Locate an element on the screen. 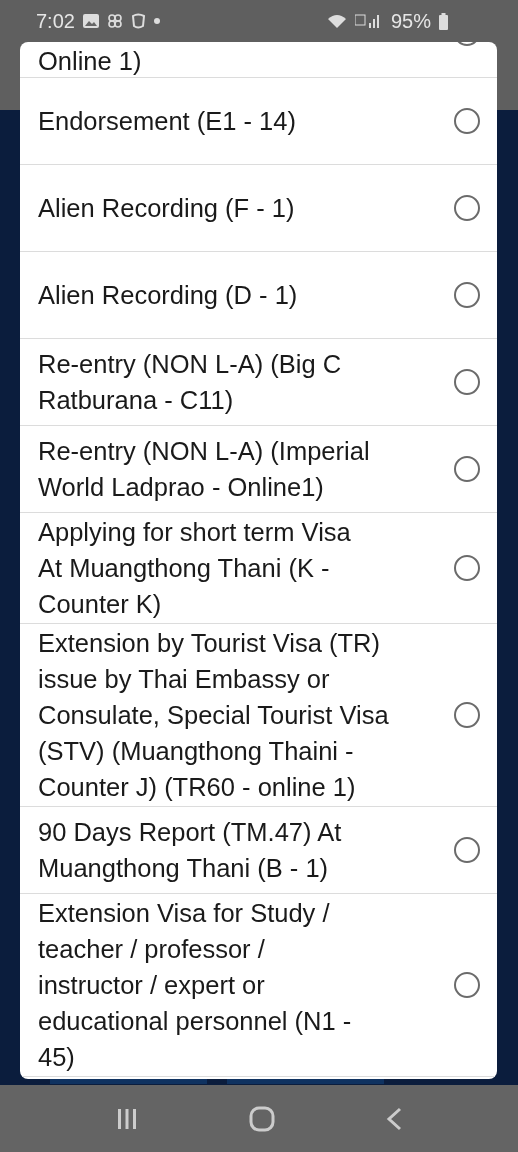 Image resolution: width=518 pixels, height=1152 pixels. option-label: Re-entry (NON L-A) (Big C Ratburana - C11) is located at coordinates (190, 382).